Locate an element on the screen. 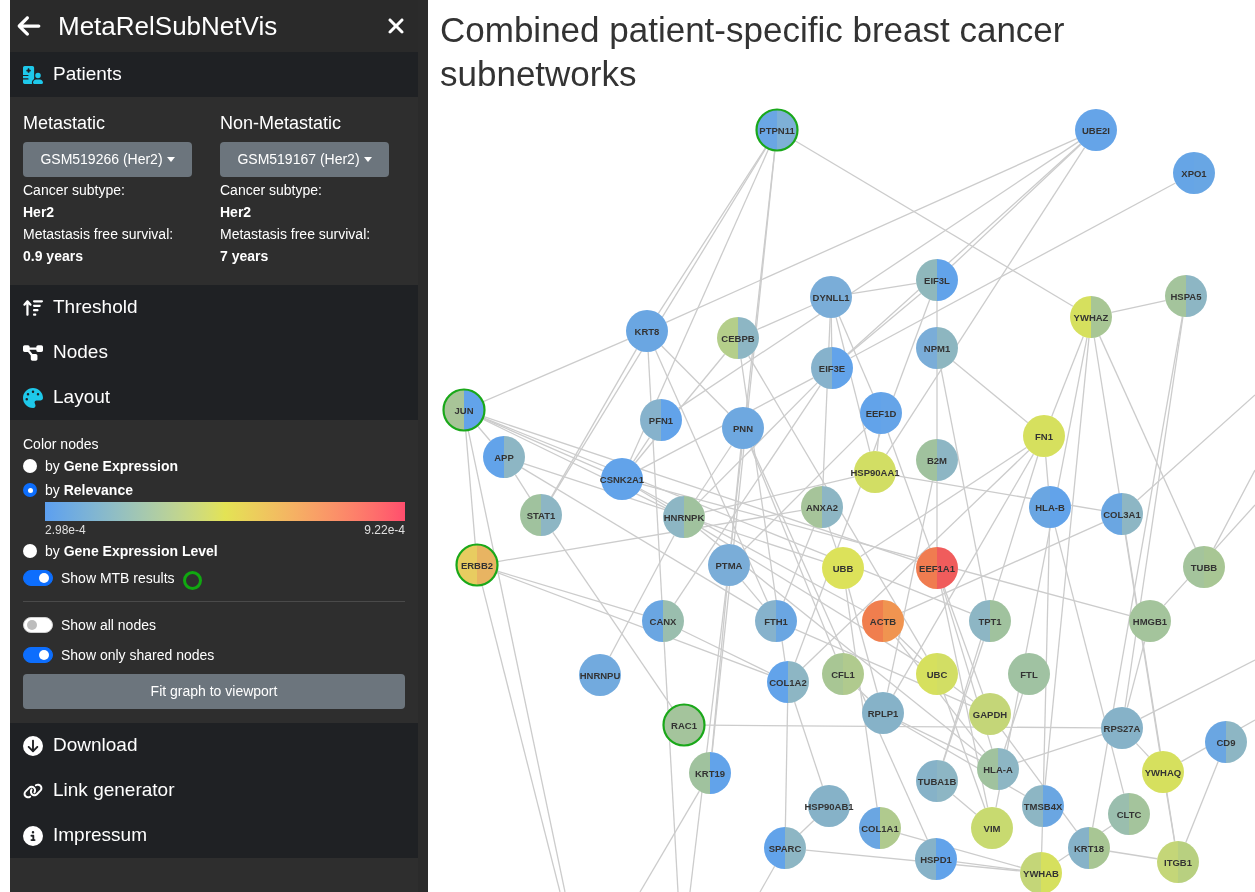 This screenshot has height=892, width=1255. node-label: HNRNPK is located at coordinates (684, 517).